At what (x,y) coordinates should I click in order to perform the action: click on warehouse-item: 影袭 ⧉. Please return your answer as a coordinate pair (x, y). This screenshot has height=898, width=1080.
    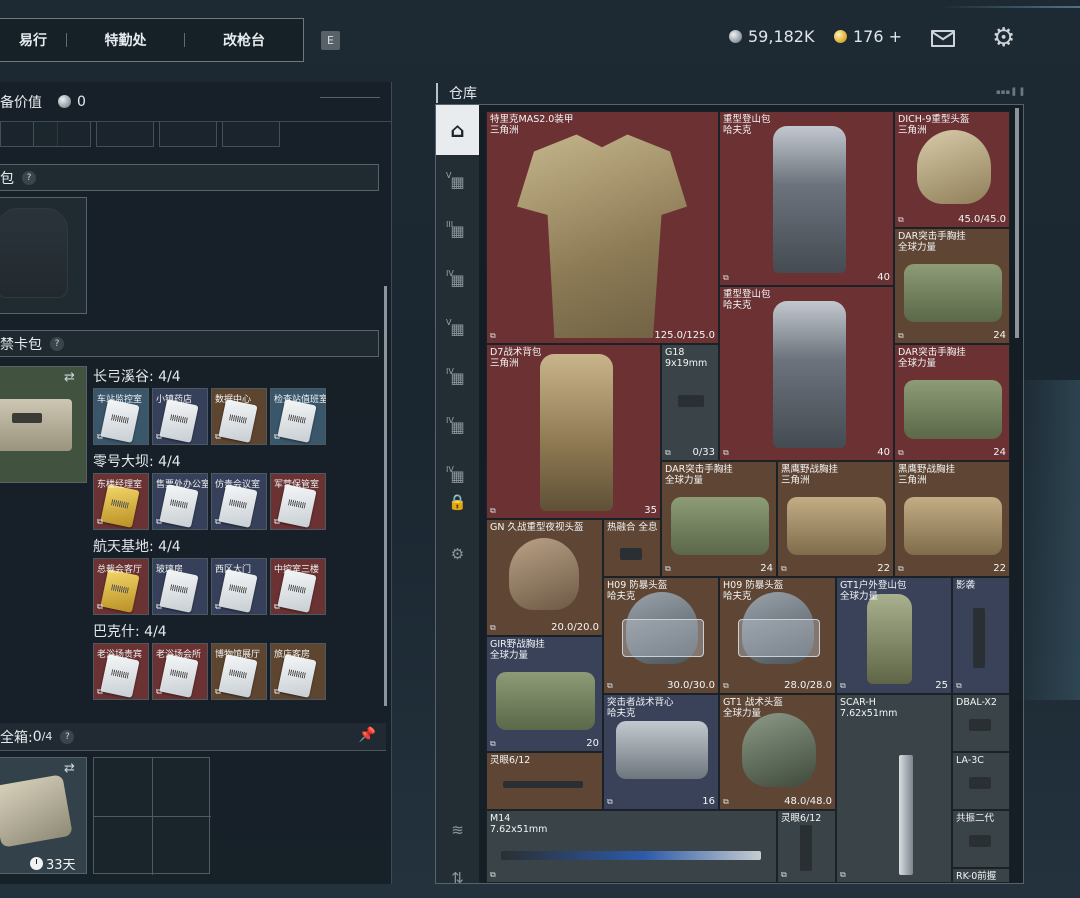
    Looking at the image, I should click on (981, 635).